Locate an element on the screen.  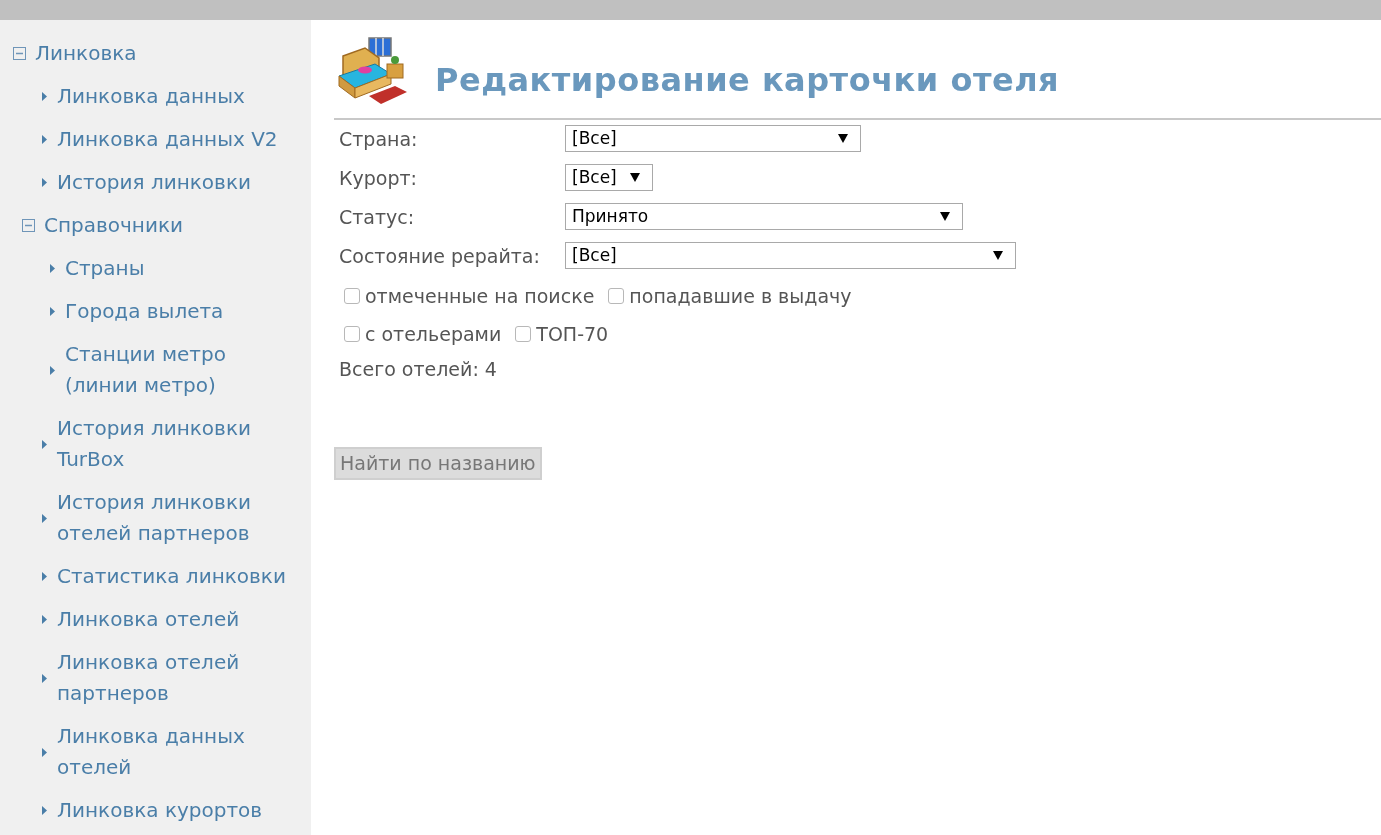
menu-link: Станции метро (линии метро) is located at coordinates (178, 370).